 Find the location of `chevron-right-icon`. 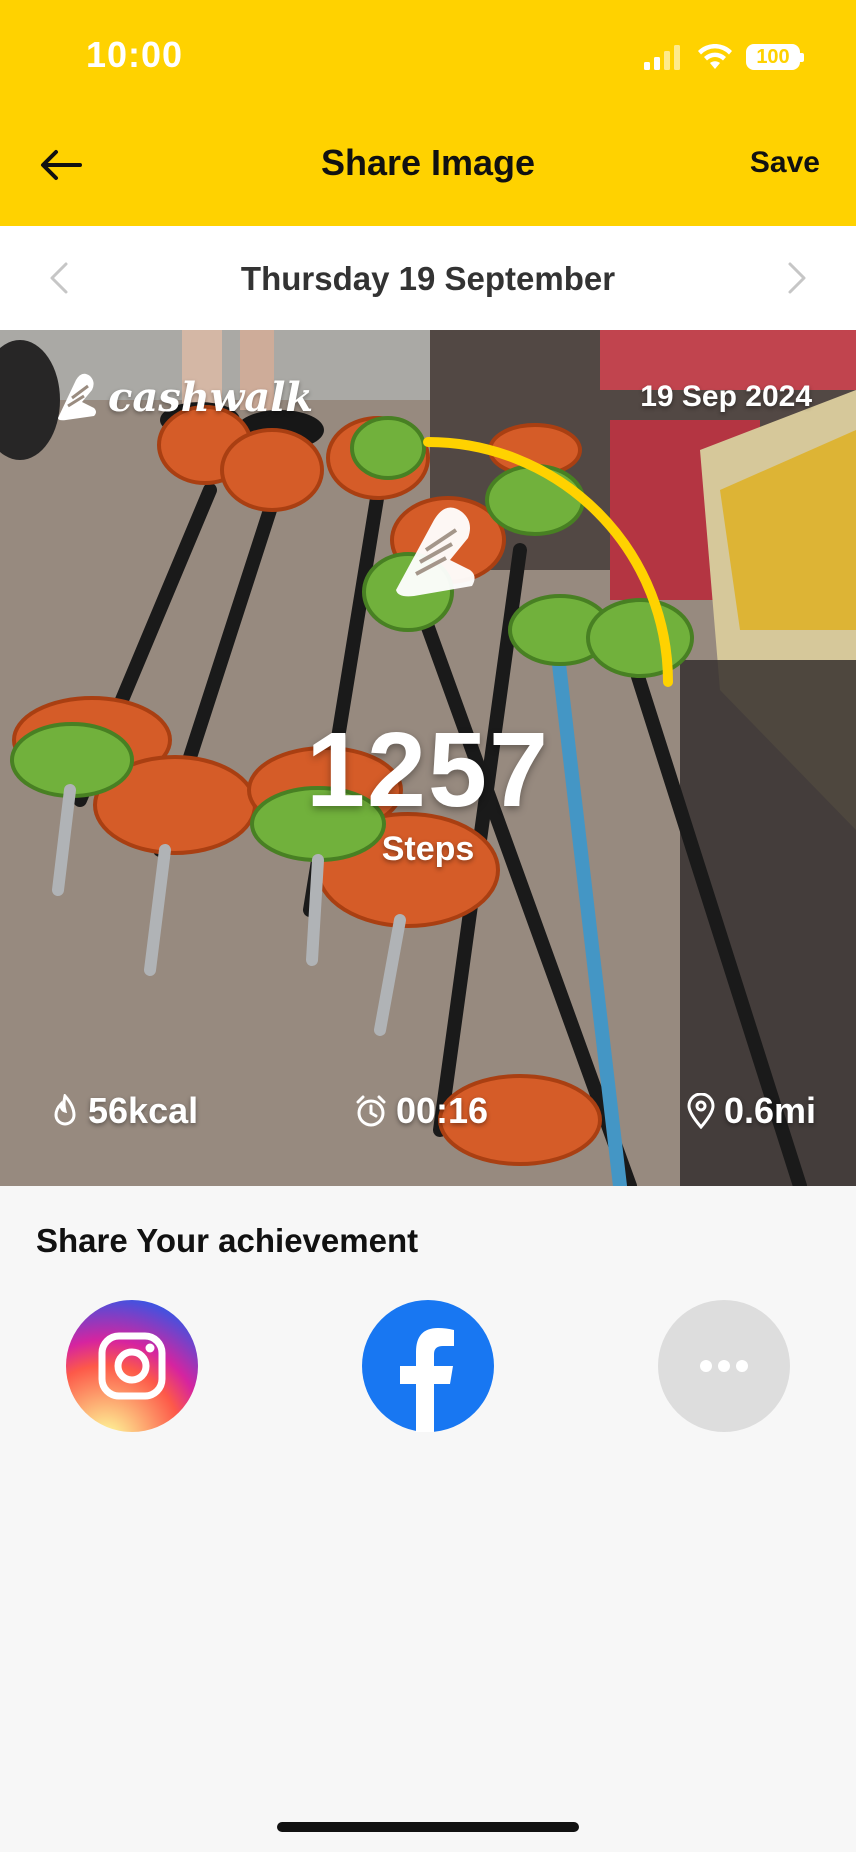

chevron-right-icon is located at coordinates (796, 278).